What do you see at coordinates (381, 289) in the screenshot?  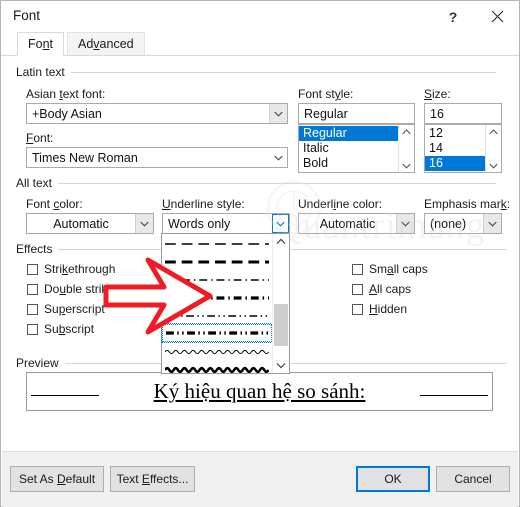 I see `checkbox-all-caps: All caps` at bounding box center [381, 289].